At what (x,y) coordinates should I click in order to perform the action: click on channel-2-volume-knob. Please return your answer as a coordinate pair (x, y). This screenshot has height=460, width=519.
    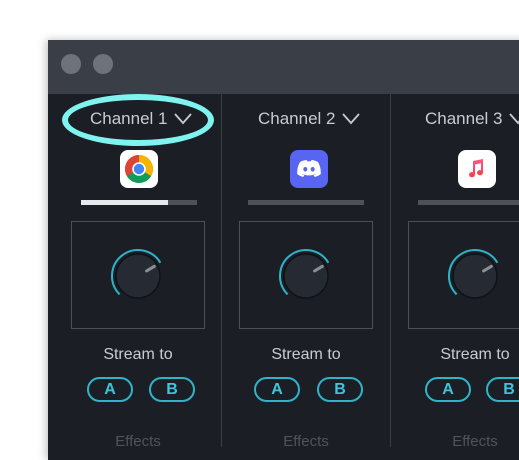
    Looking at the image, I should click on (306, 276).